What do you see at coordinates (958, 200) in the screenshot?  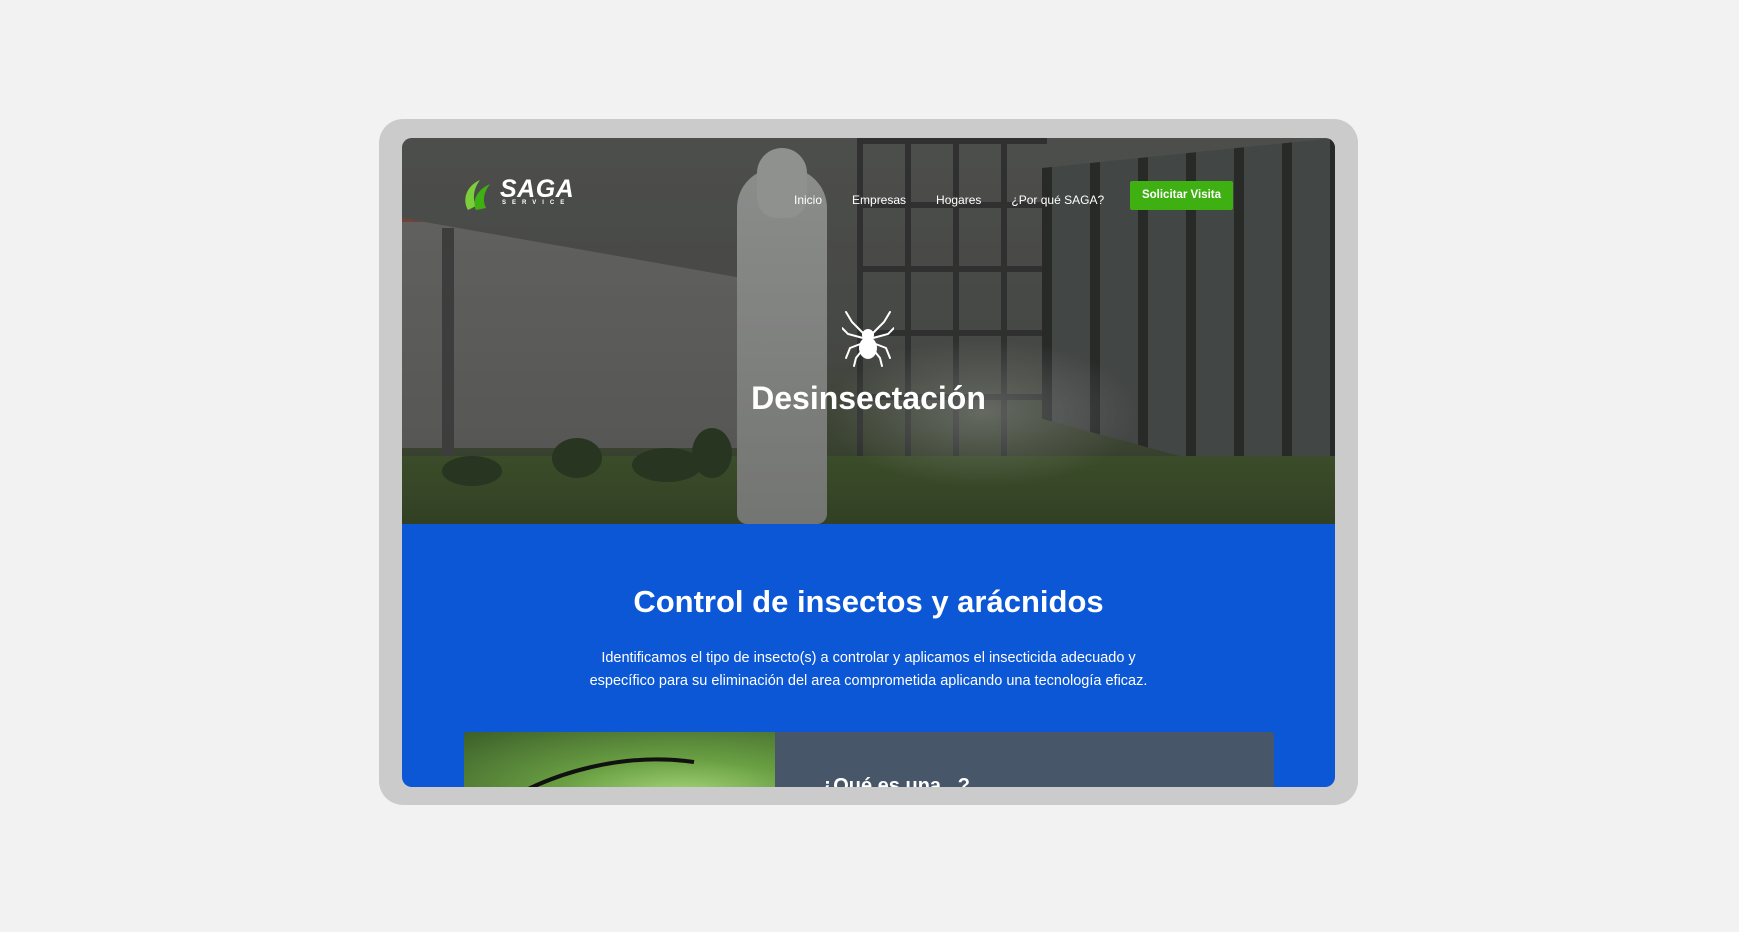 I see `nav-link-hogares: Hogares` at bounding box center [958, 200].